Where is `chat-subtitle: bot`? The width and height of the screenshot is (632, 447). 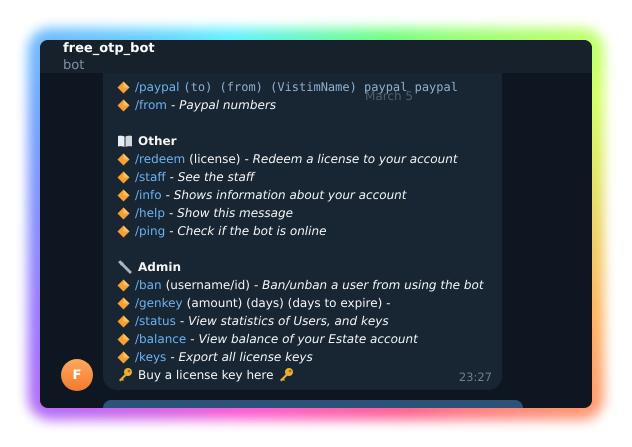
chat-subtitle: bot is located at coordinates (73, 65).